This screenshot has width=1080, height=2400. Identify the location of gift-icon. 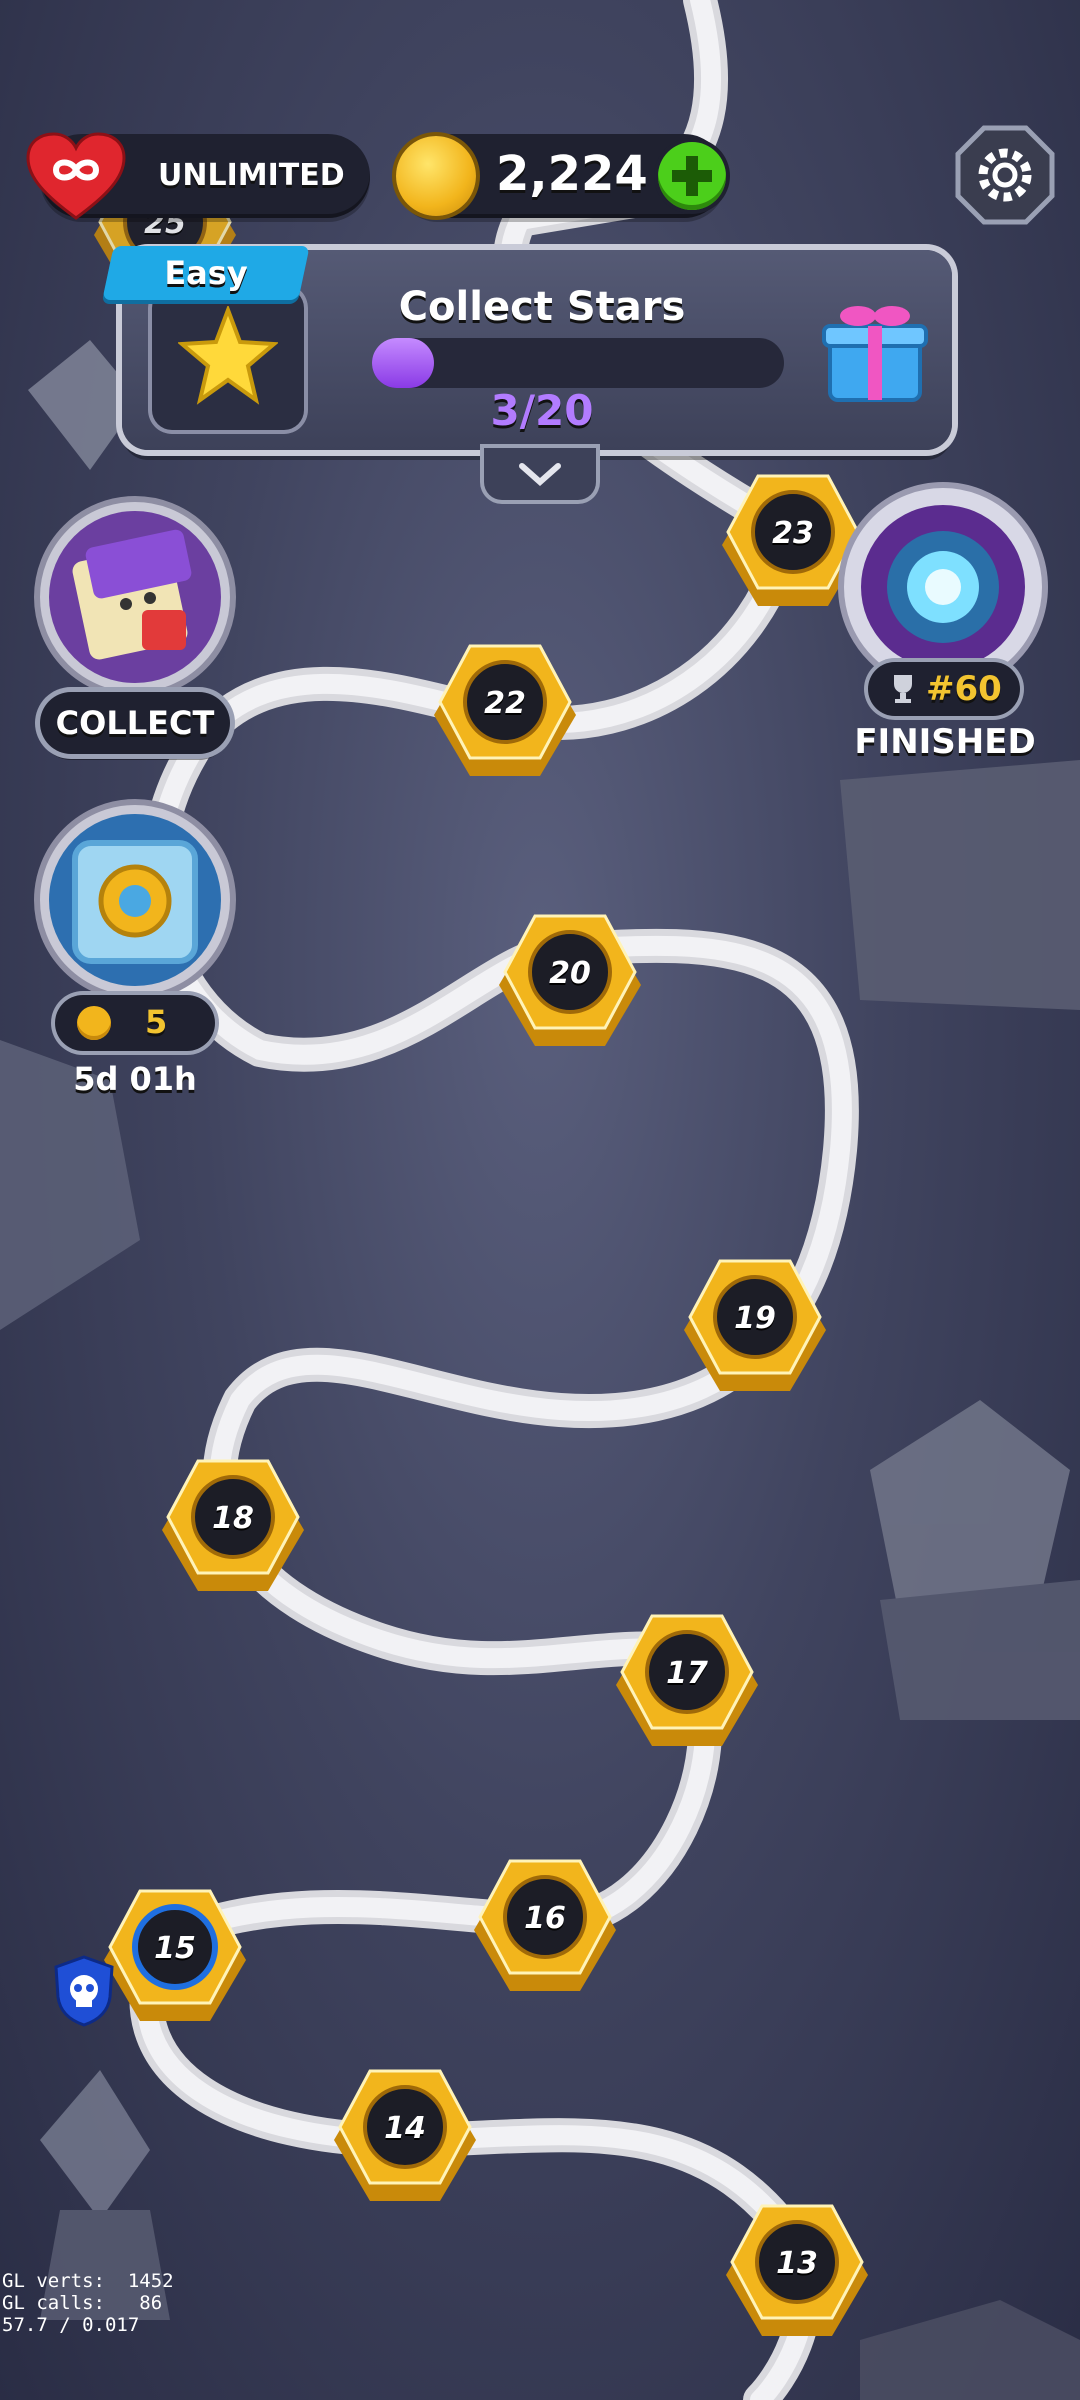
(875, 354).